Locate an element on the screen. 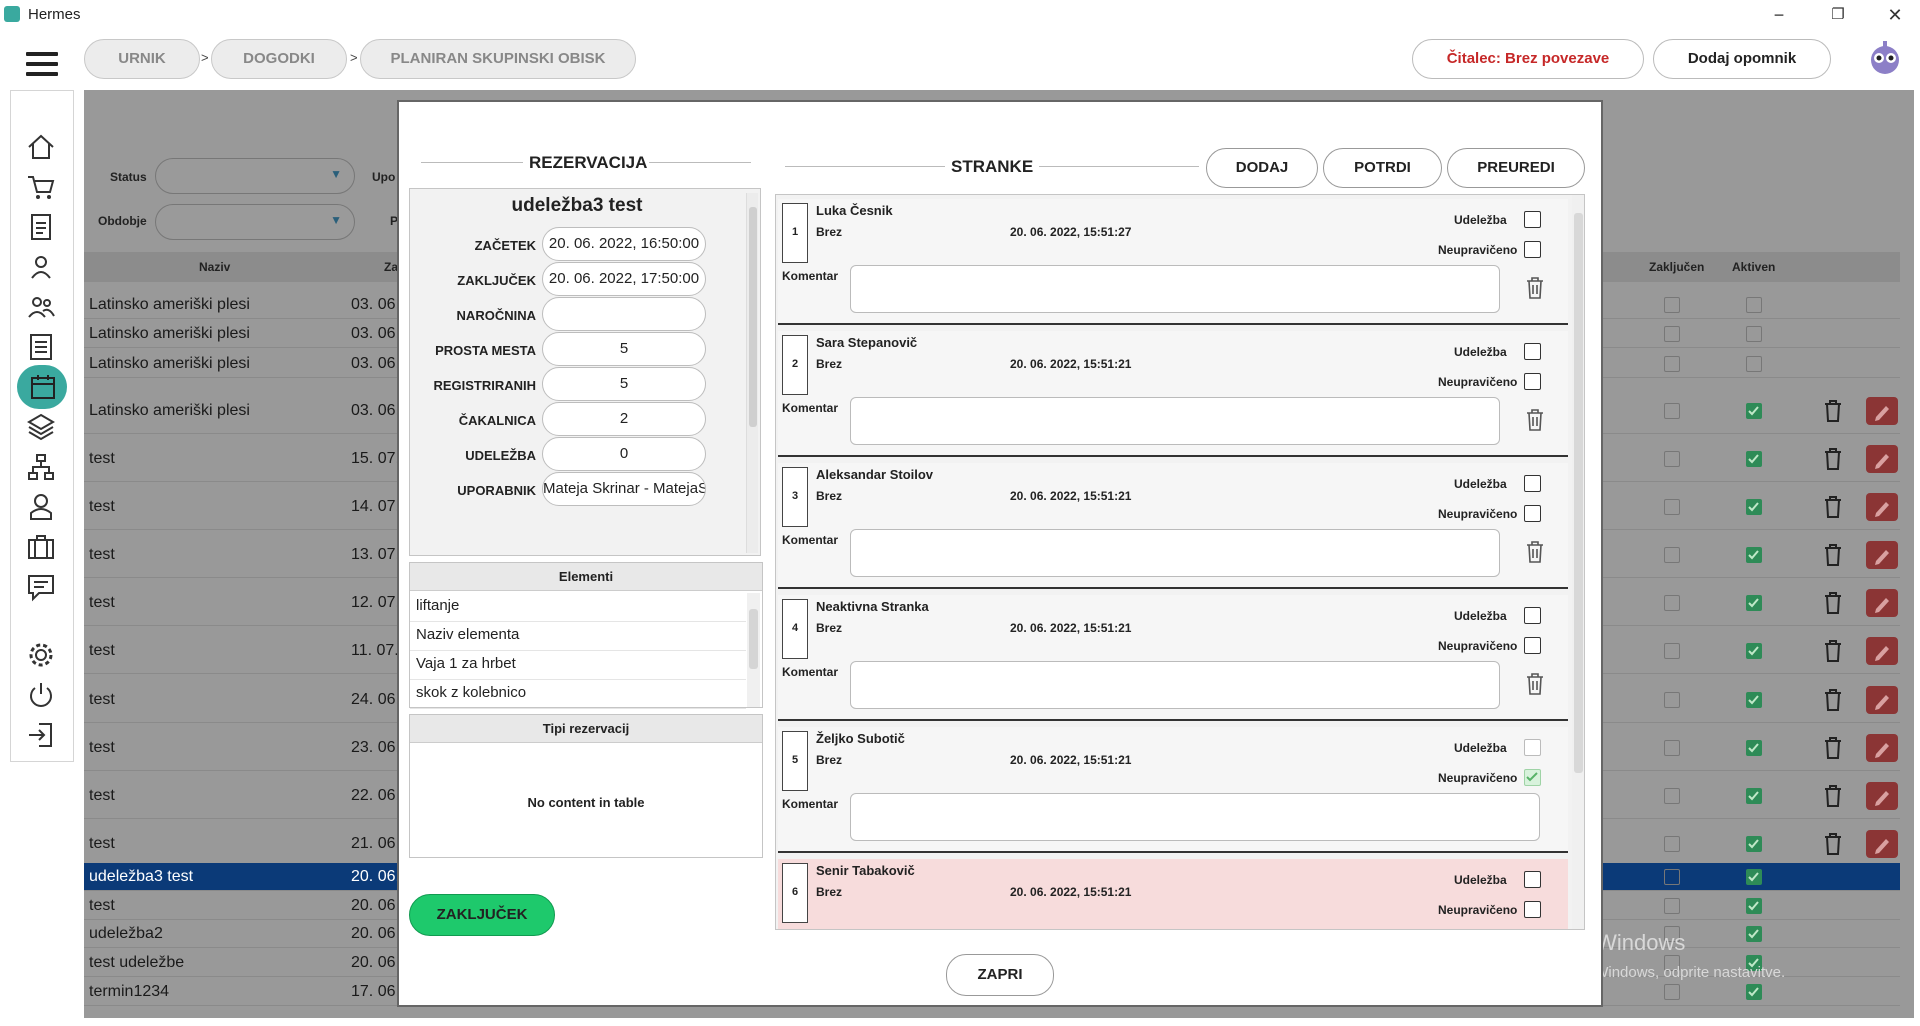  reader-status-button: Čitalec: Brez povezave is located at coordinates (1528, 59).